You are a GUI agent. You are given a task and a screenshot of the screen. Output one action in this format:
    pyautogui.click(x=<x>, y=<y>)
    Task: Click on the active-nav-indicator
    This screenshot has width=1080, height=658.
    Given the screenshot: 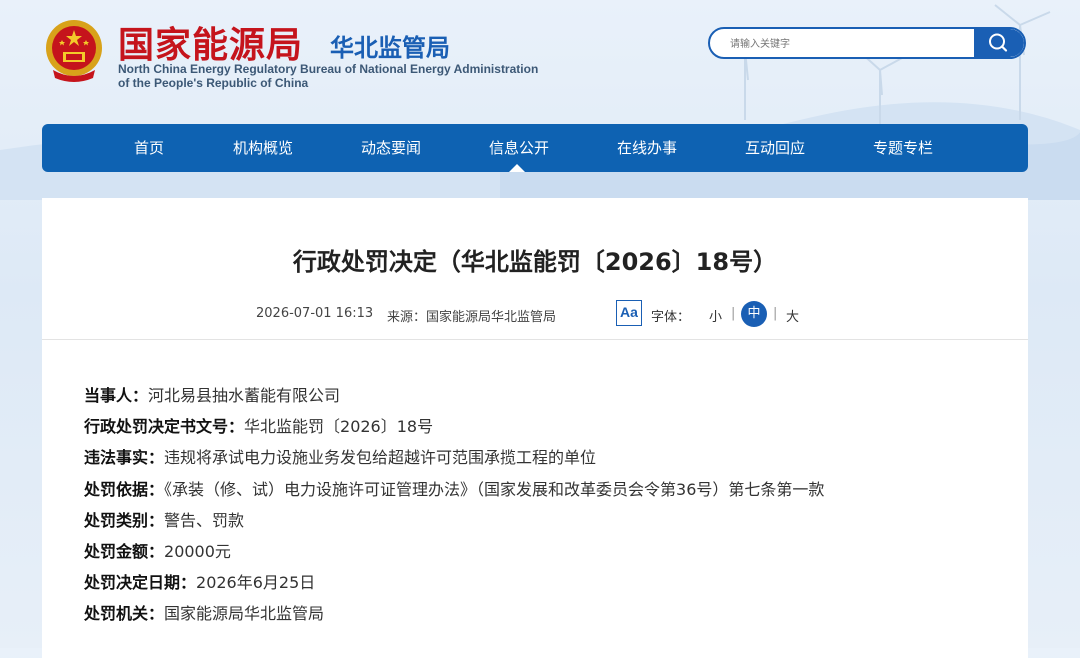 What is the action you would take?
    pyautogui.click(x=517, y=168)
    